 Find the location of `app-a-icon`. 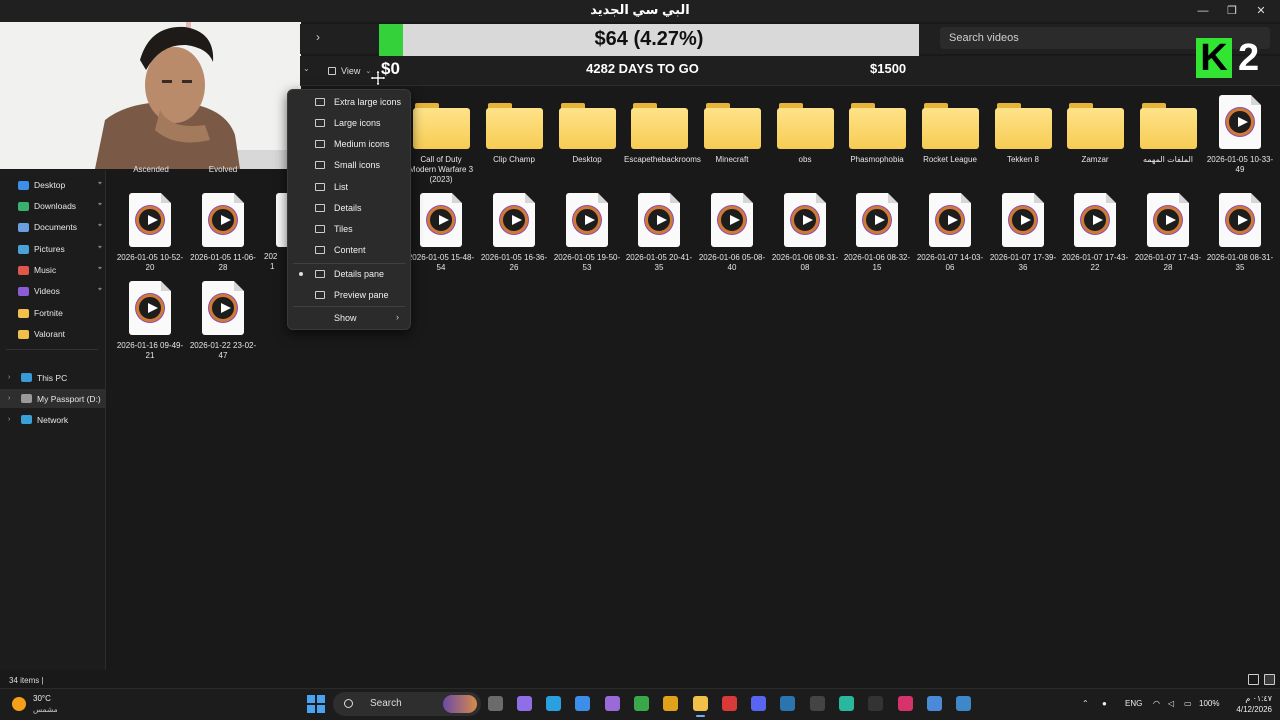

app-a-icon is located at coordinates (934, 703).